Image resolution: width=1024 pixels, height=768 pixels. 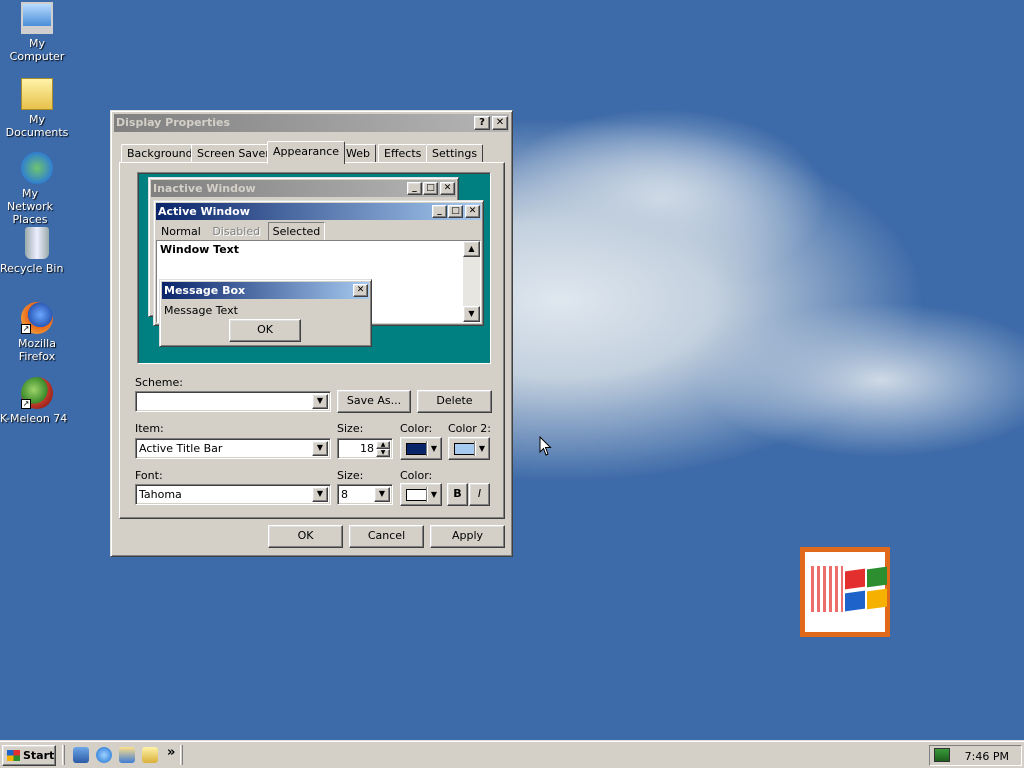 I want to click on item-color2-button: ▼, so click(x=469, y=448).